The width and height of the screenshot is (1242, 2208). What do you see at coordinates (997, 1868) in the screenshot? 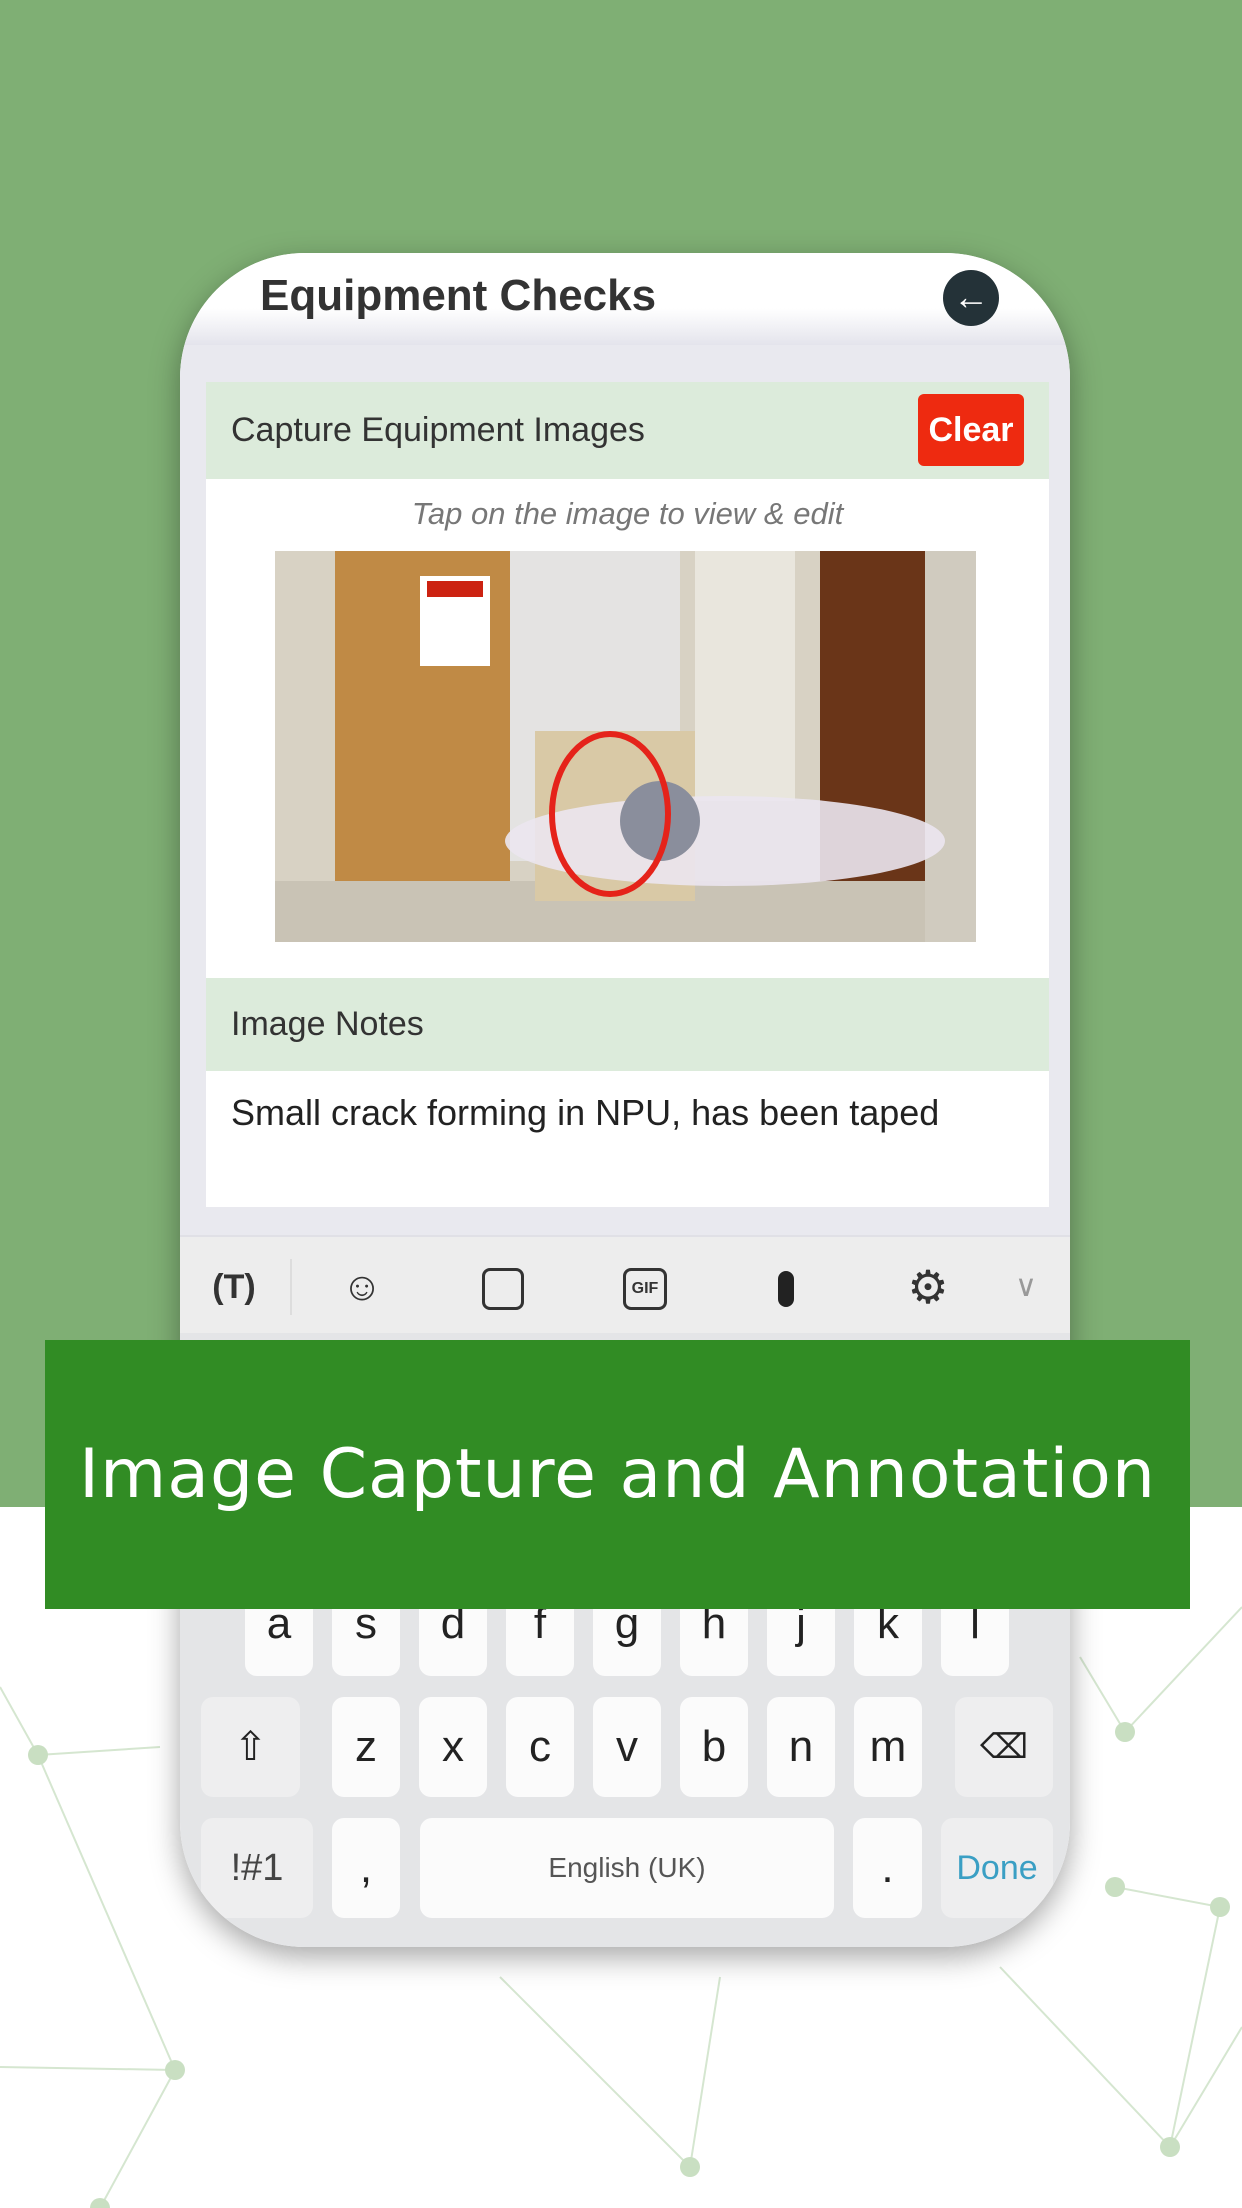
I see `done-key: Done` at bounding box center [997, 1868].